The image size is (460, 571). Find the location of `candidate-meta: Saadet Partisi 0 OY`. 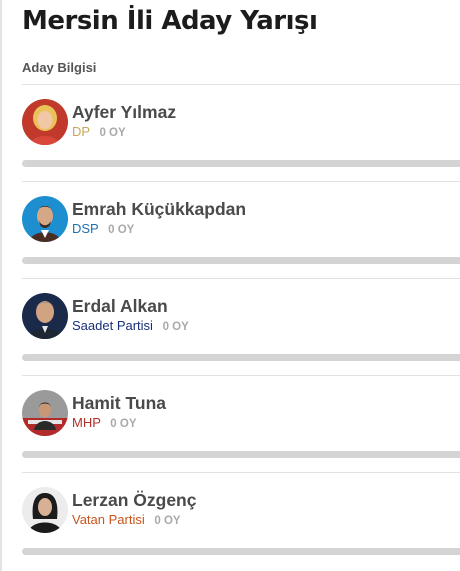

candidate-meta: Saadet Partisi 0 OY is located at coordinates (130, 325).